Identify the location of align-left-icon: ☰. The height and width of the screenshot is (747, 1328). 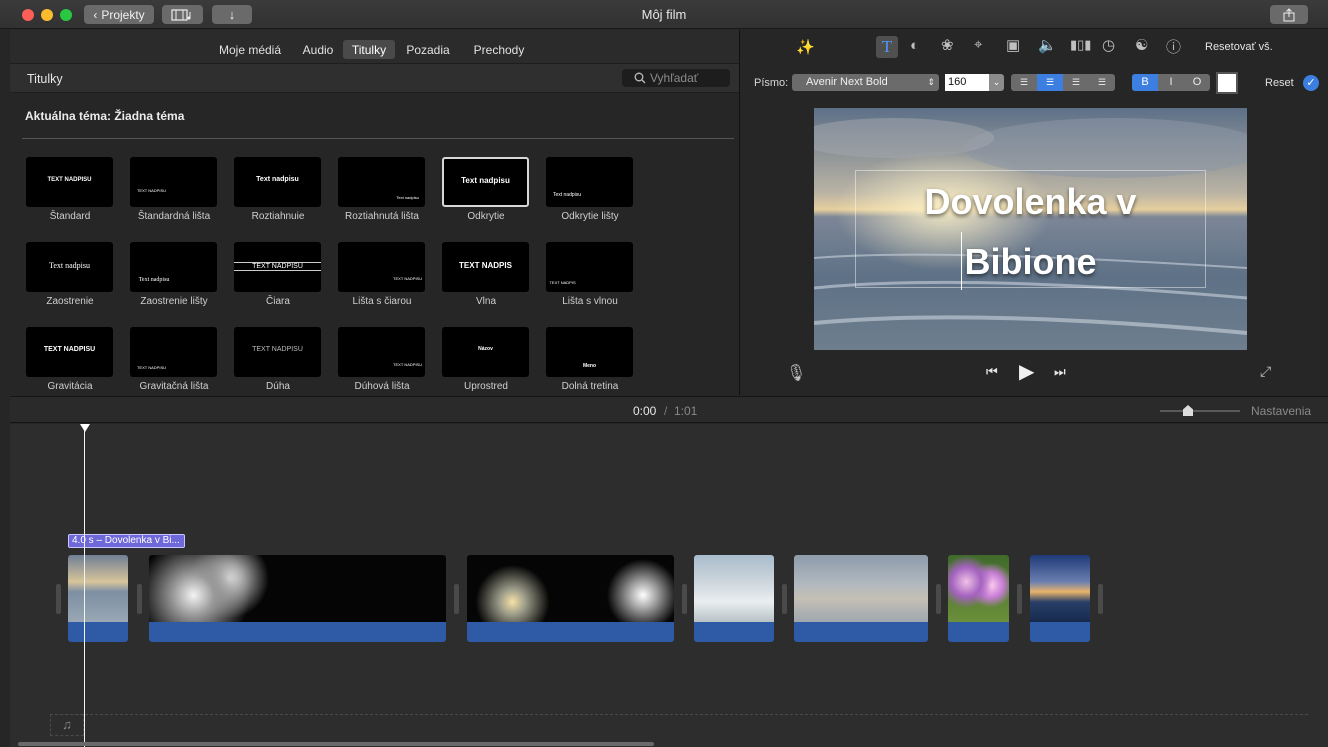
(1024, 82).